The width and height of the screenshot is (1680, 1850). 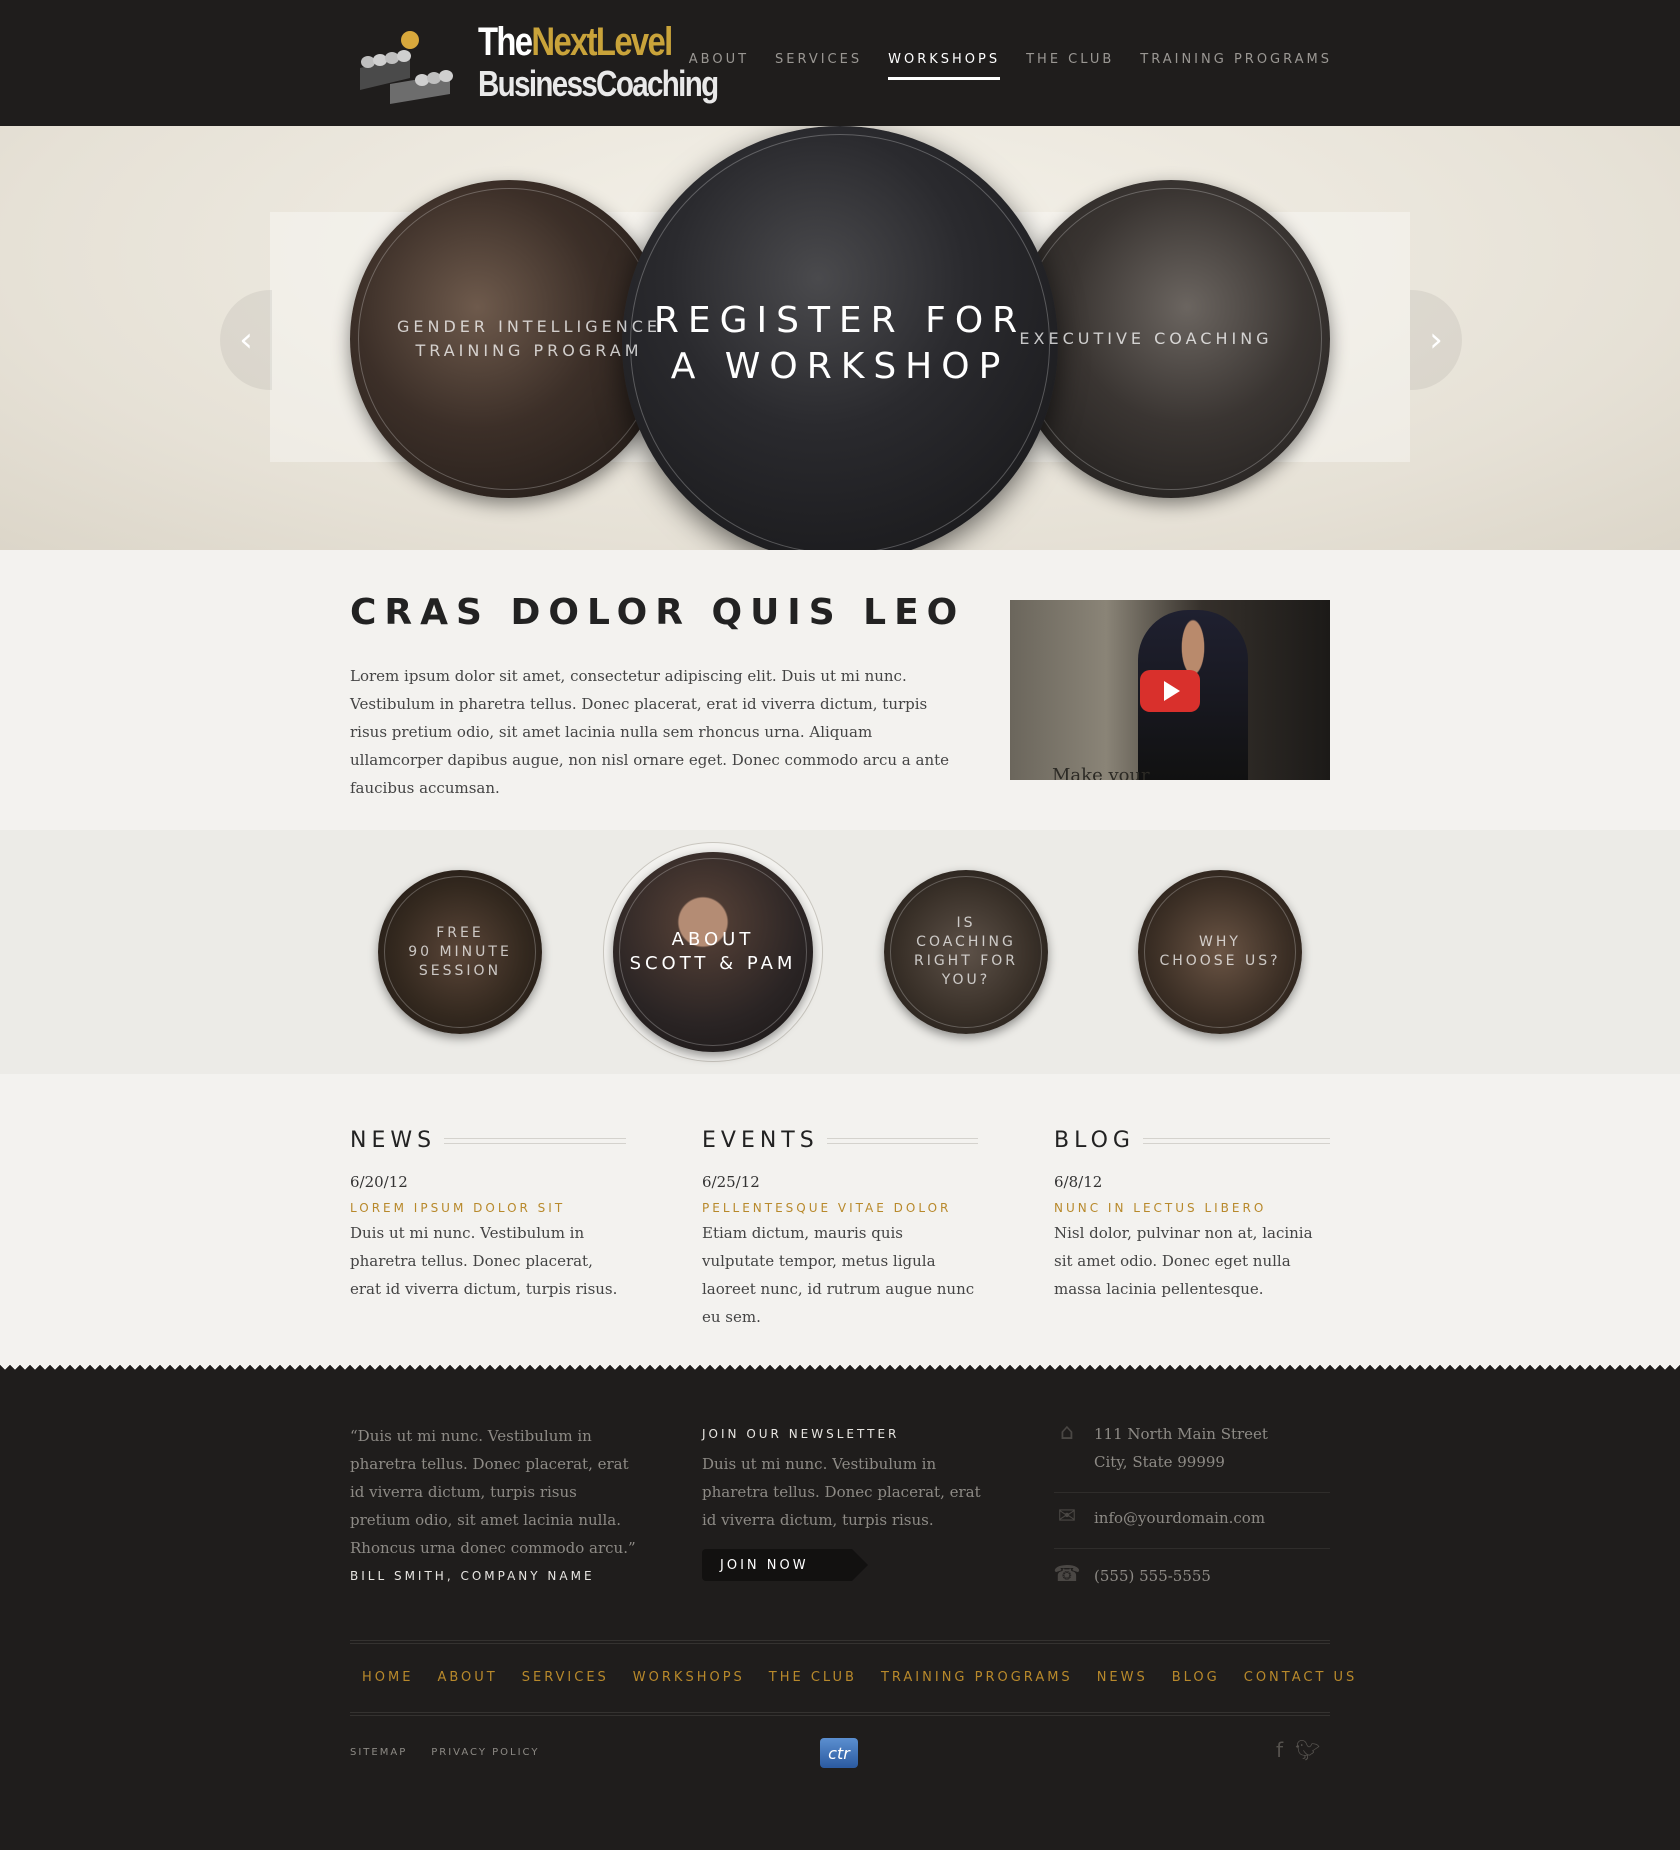 I want to click on social-links: f 🐦︎, so click(x=1298, y=1750).